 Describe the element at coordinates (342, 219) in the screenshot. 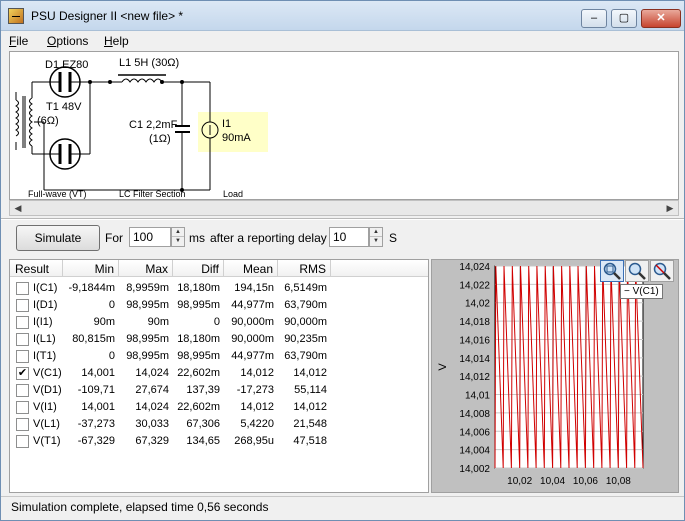

I see `divider` at that location.